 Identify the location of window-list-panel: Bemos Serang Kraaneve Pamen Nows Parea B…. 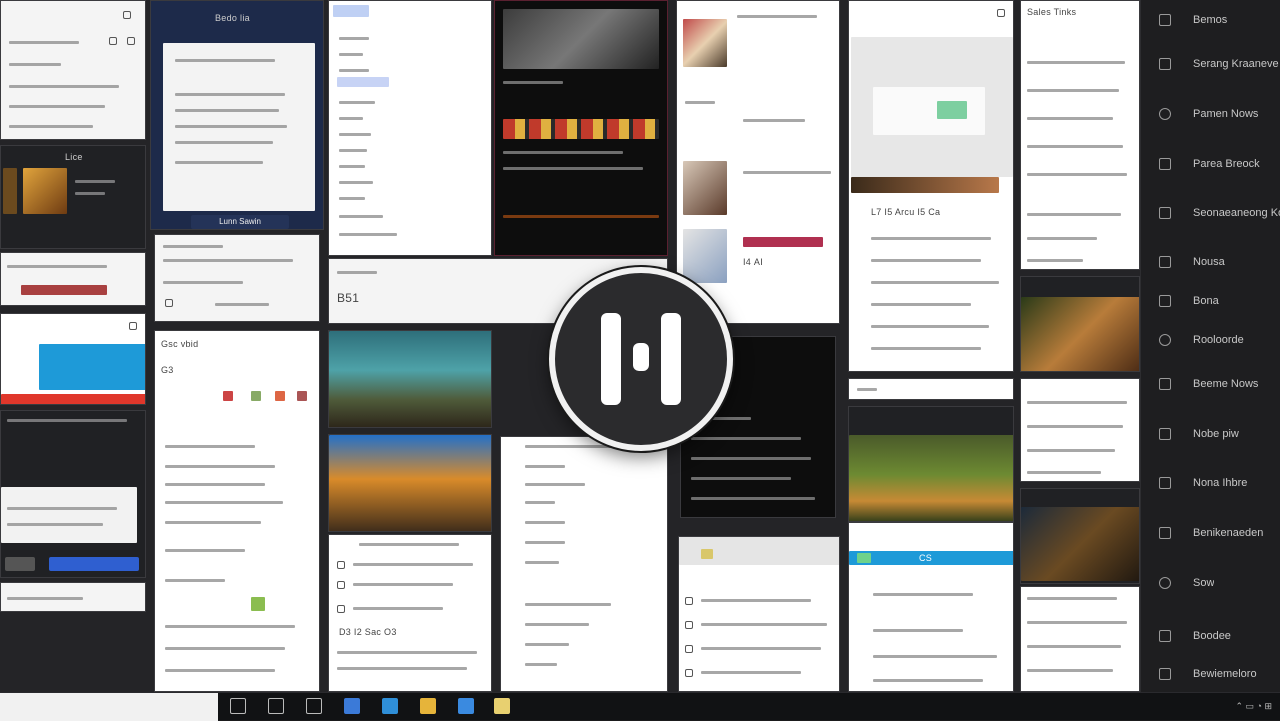
(1210, 346).